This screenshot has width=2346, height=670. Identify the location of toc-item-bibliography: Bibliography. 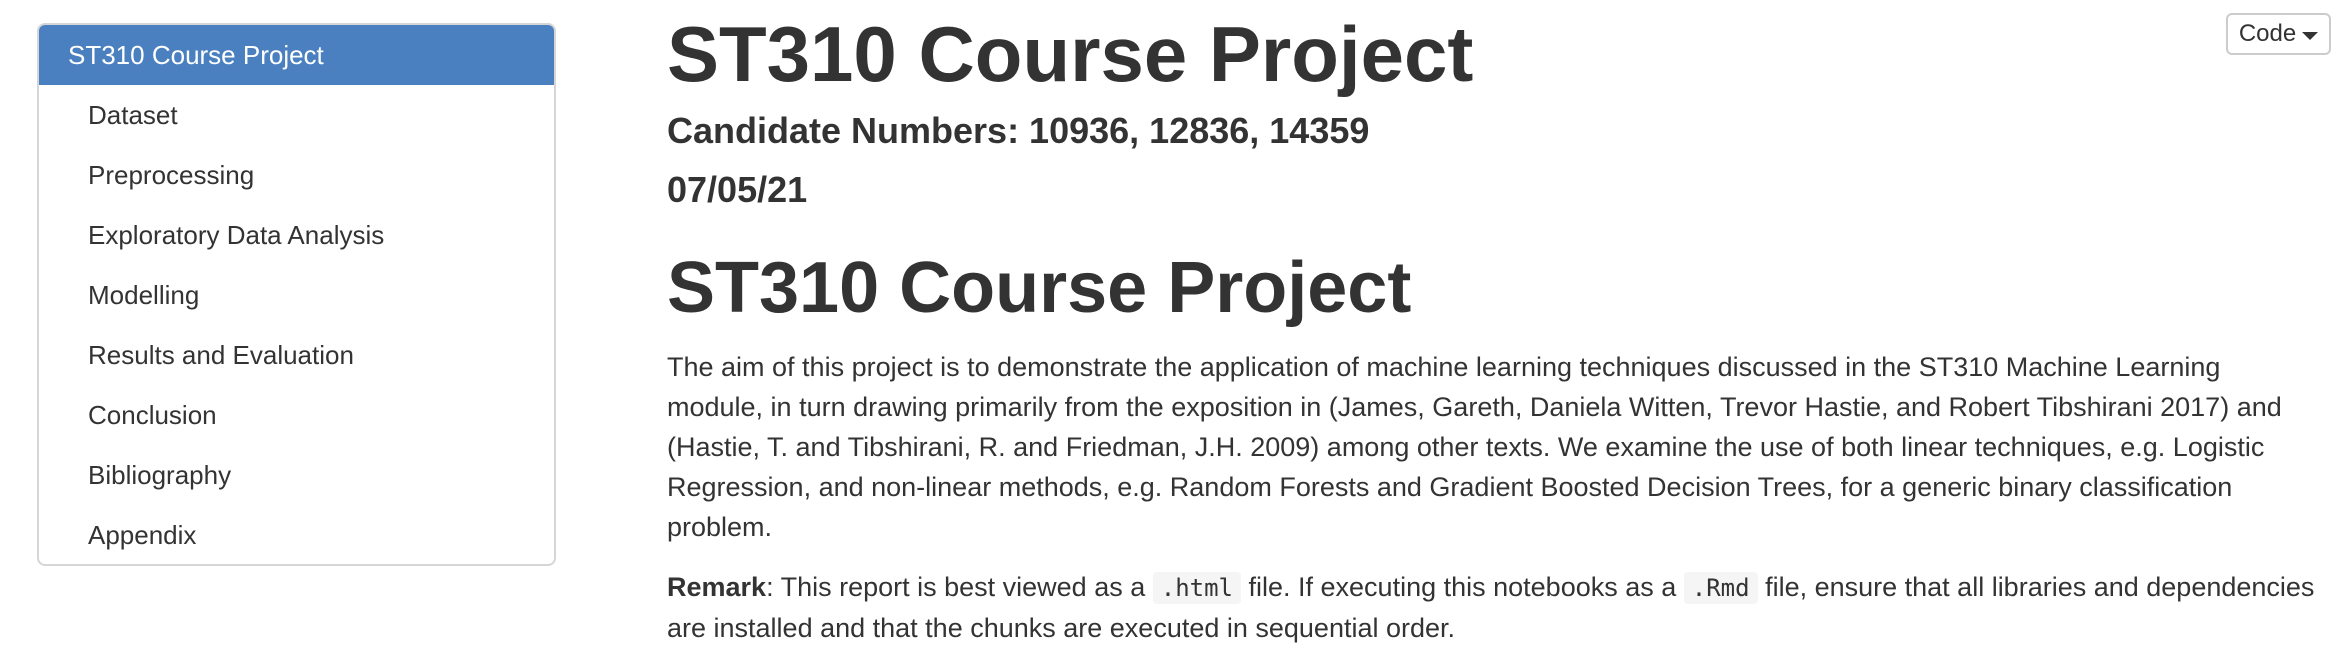
(296, 475).